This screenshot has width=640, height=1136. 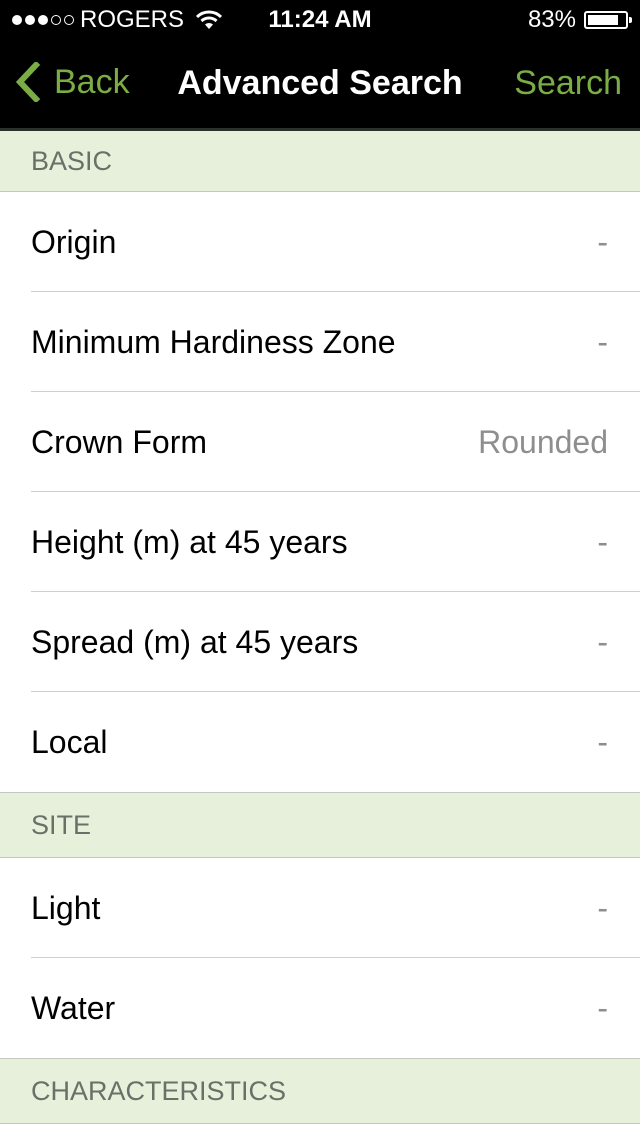 I want to click on row-height: Height (m) at 45 years -, so click(x=320, y=542).